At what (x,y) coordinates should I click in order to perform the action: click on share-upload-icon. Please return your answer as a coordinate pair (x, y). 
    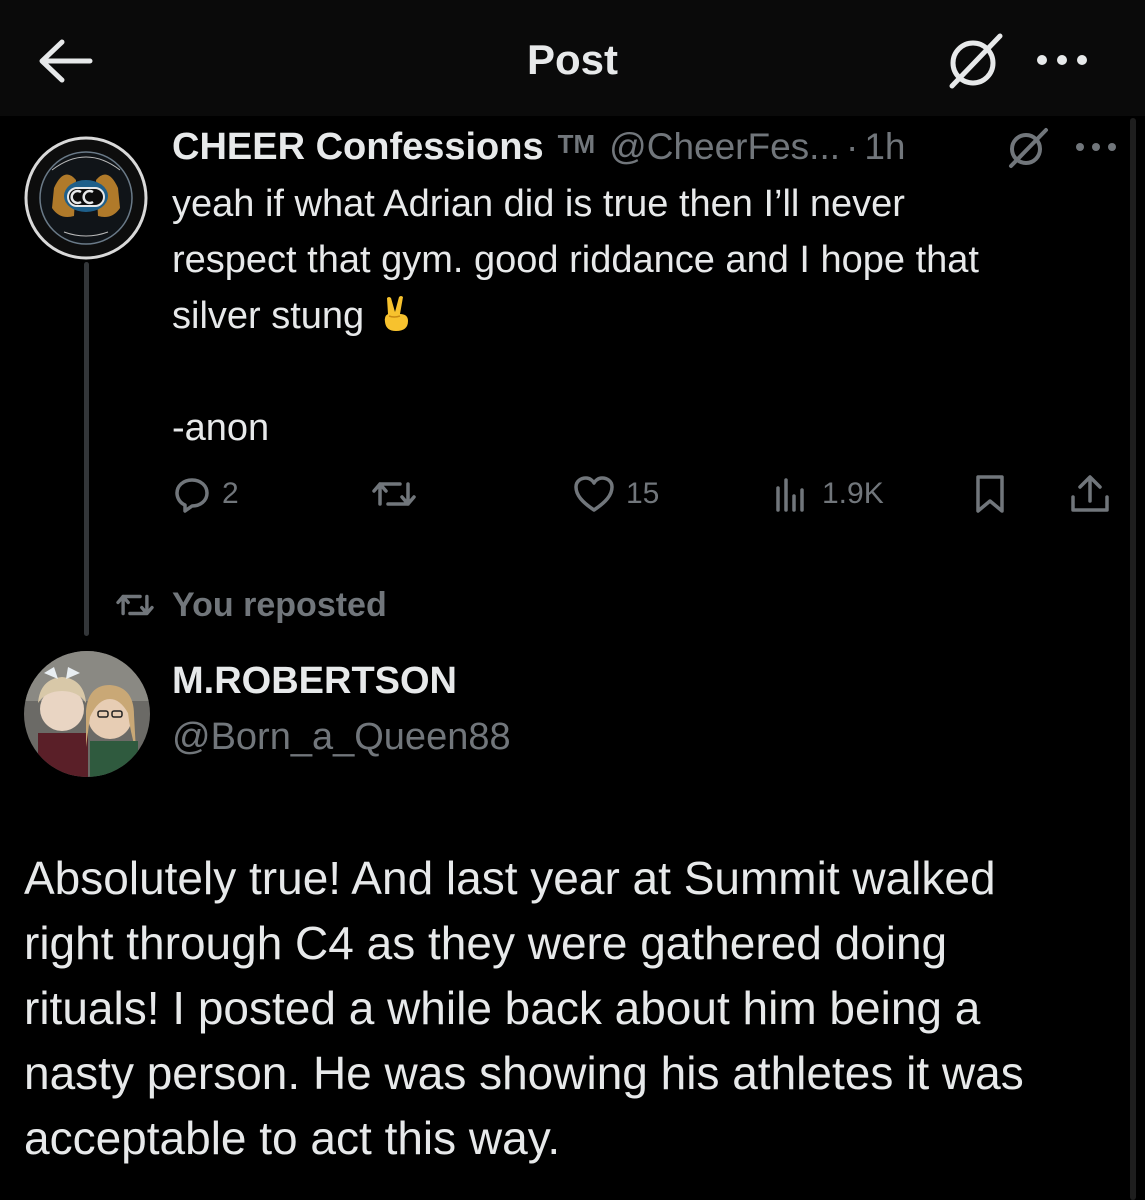
    Looking at the image, I should click on (1090, 493).